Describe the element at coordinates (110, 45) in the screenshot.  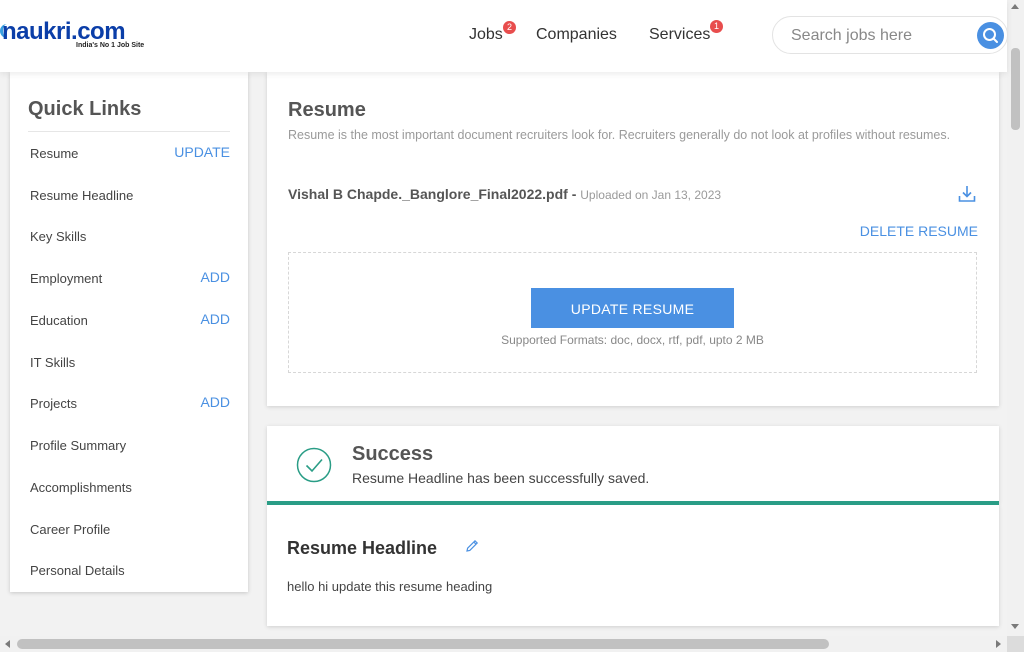
I see `logo-tagline: India's No 1 Job Site` at that location.